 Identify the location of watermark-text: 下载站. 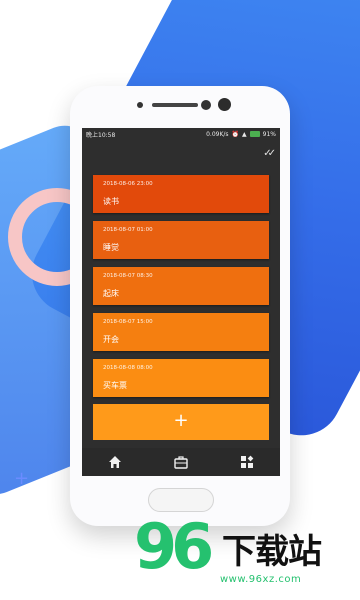
(272, 552).